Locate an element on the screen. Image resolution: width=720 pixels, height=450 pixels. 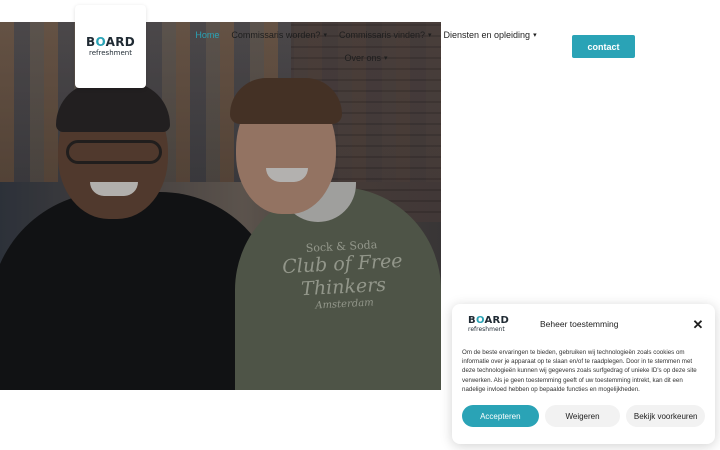
consent-header: BOARD refreshment Beheer toestemming ✕ is located at coordinates (583, 324).